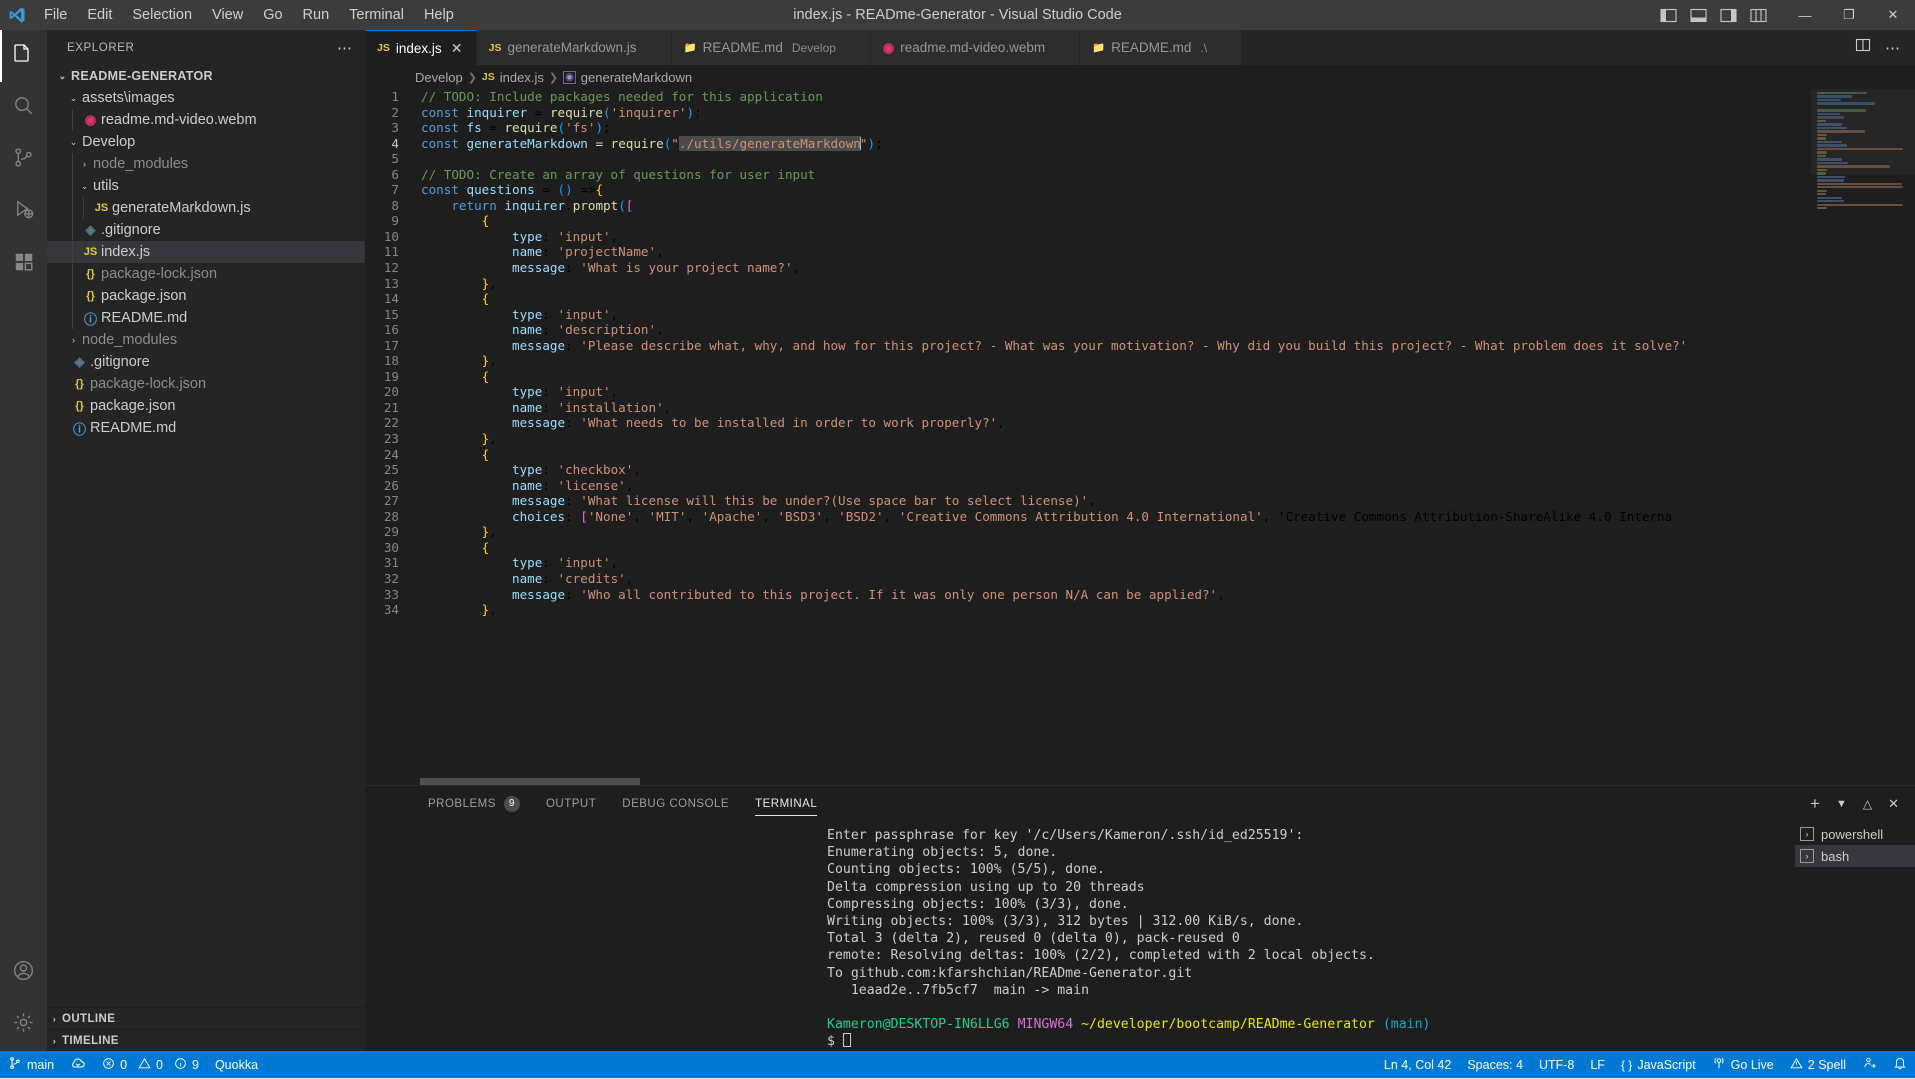  I want to click on close-button: ✕, so click(1893, 15).